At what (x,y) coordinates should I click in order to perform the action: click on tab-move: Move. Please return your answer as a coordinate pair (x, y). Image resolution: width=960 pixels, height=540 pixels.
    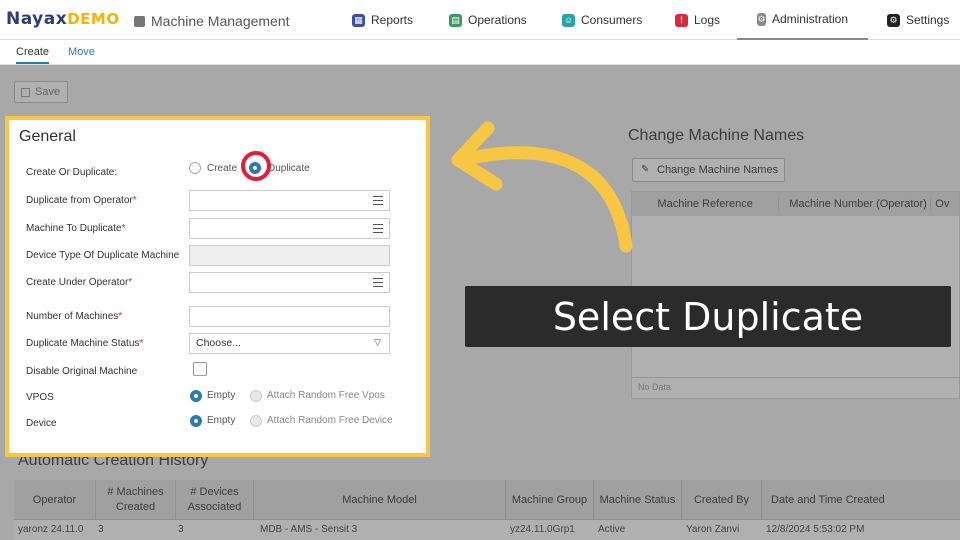
    Looking at the image, I should click on (81, 52).